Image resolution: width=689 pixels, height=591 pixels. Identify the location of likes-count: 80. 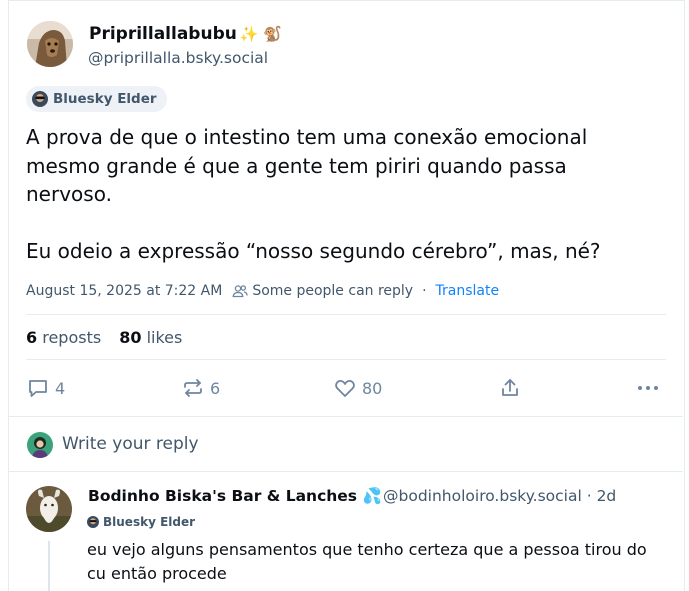
(130, 337).